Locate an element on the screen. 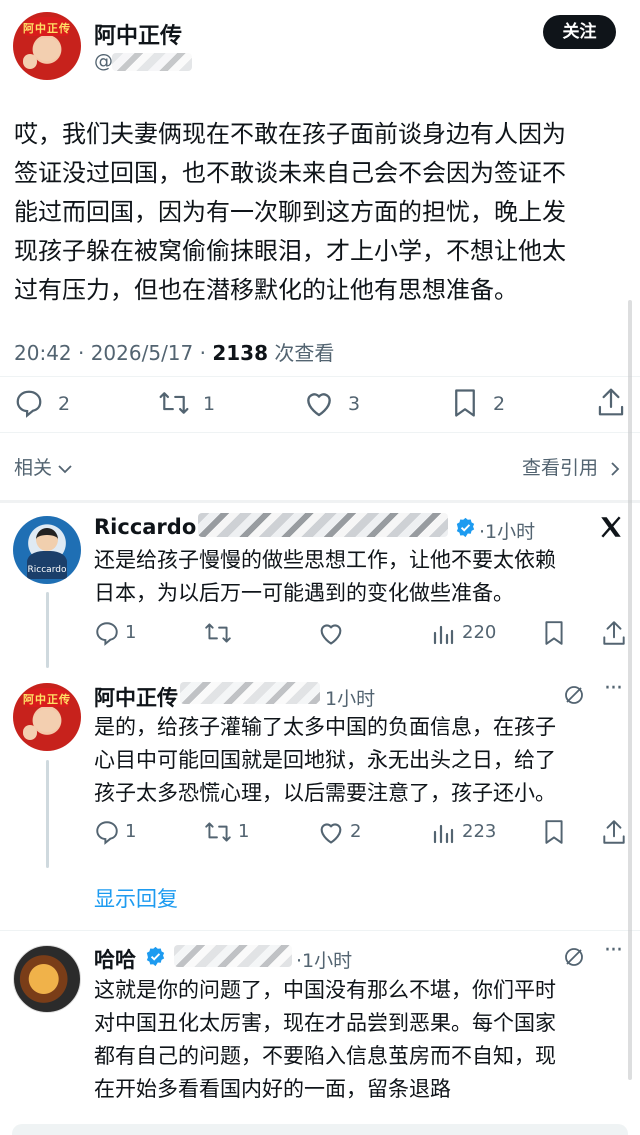 The height and width of the screenshot is (1135, 640). views-count: 220 is located at coordinates (479, 632).